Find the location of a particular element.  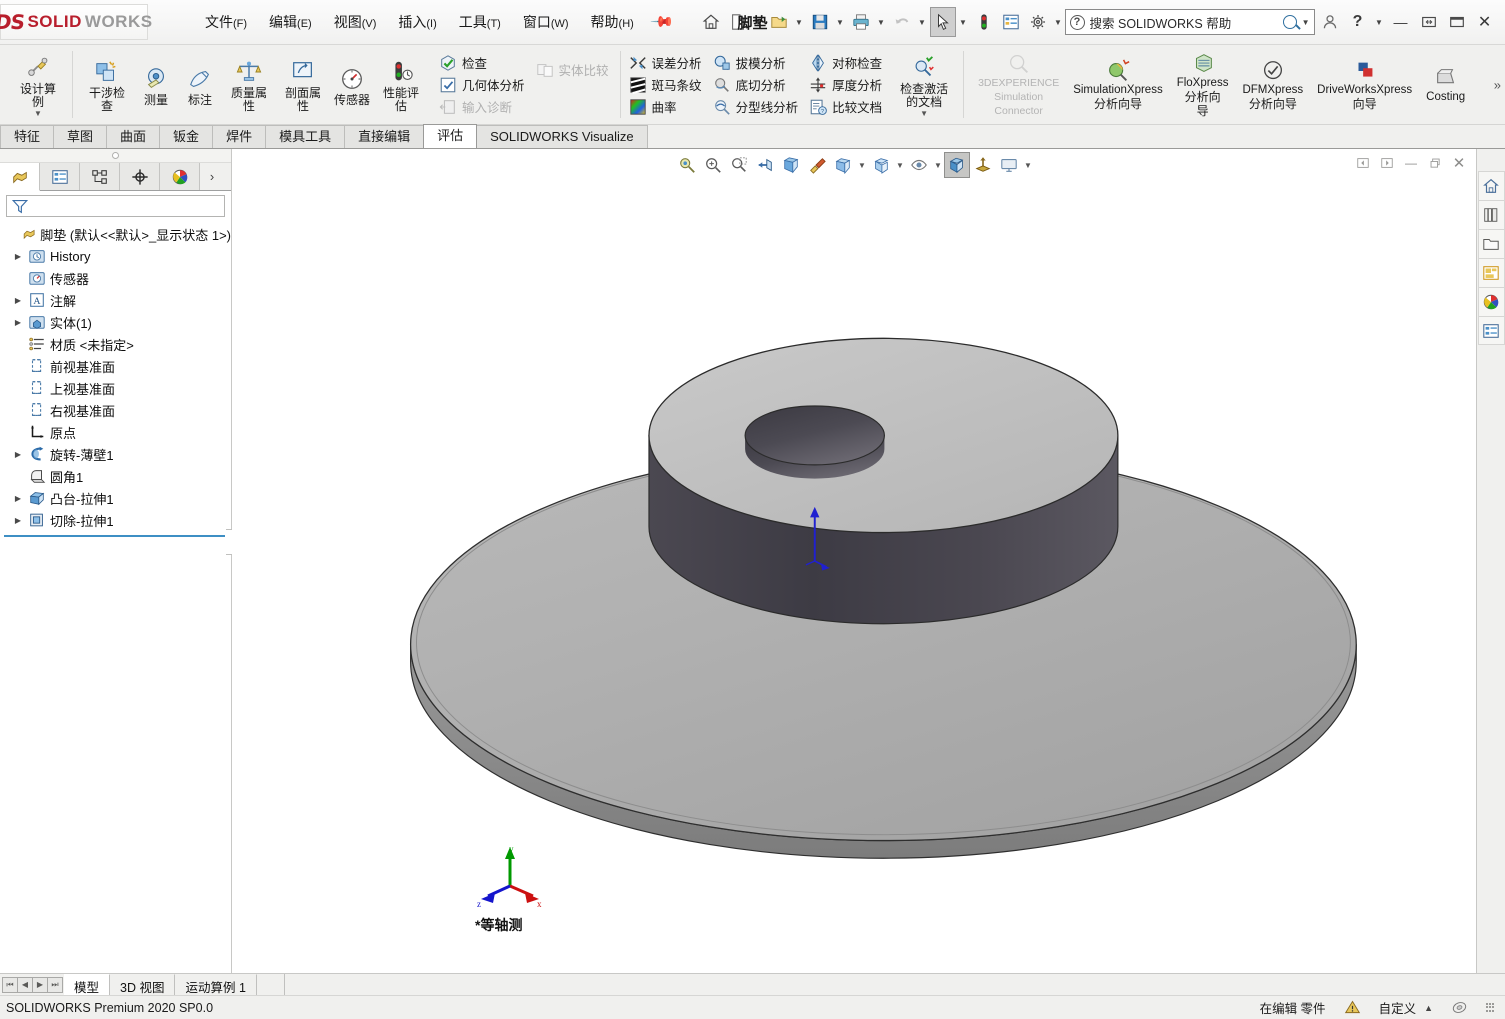

print-icon is located at coordinates (861, 22).